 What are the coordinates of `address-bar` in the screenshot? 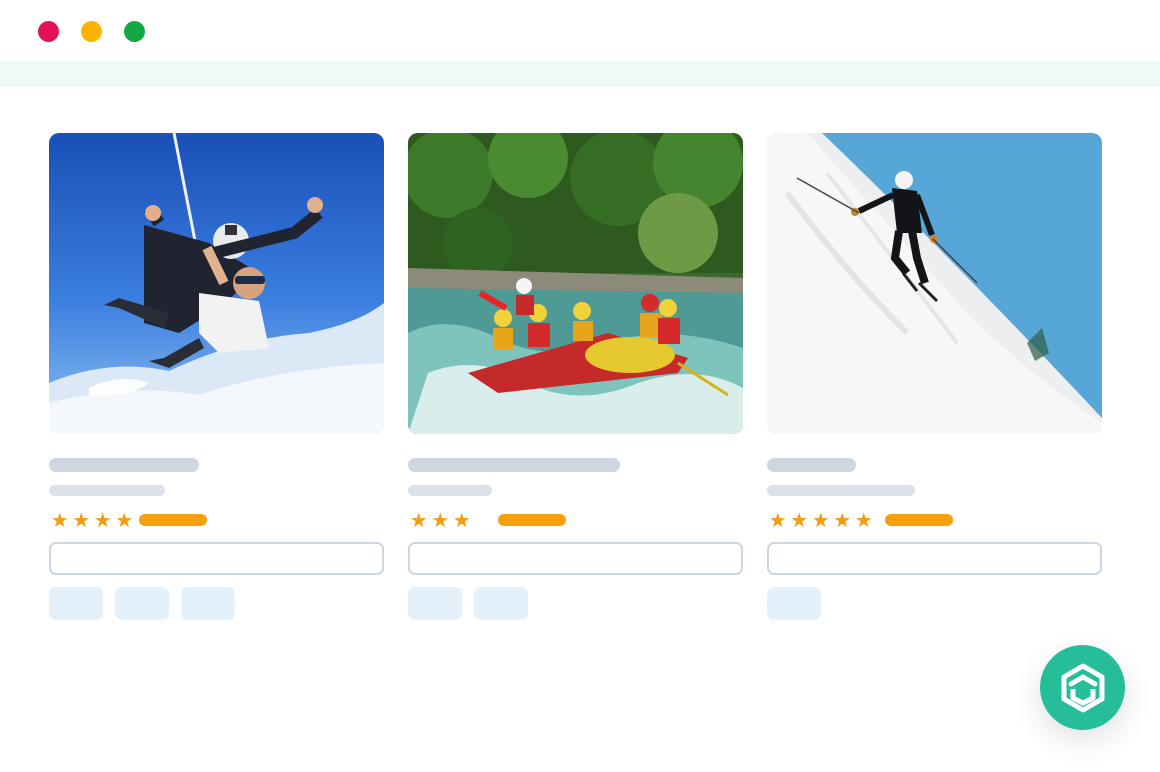 It's located at (580, 74).